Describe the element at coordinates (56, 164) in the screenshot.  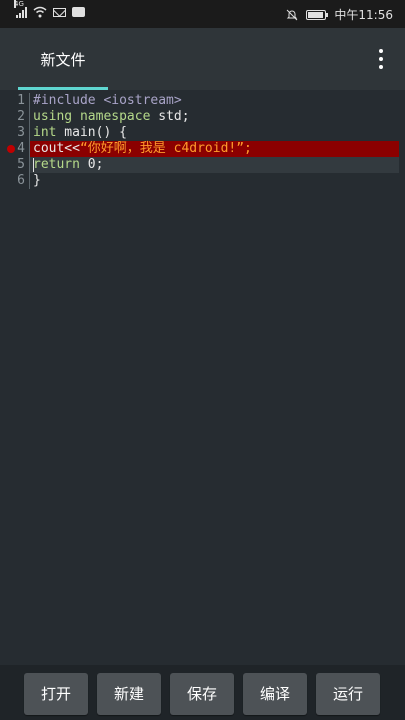
I see `code-token: return` at that location.